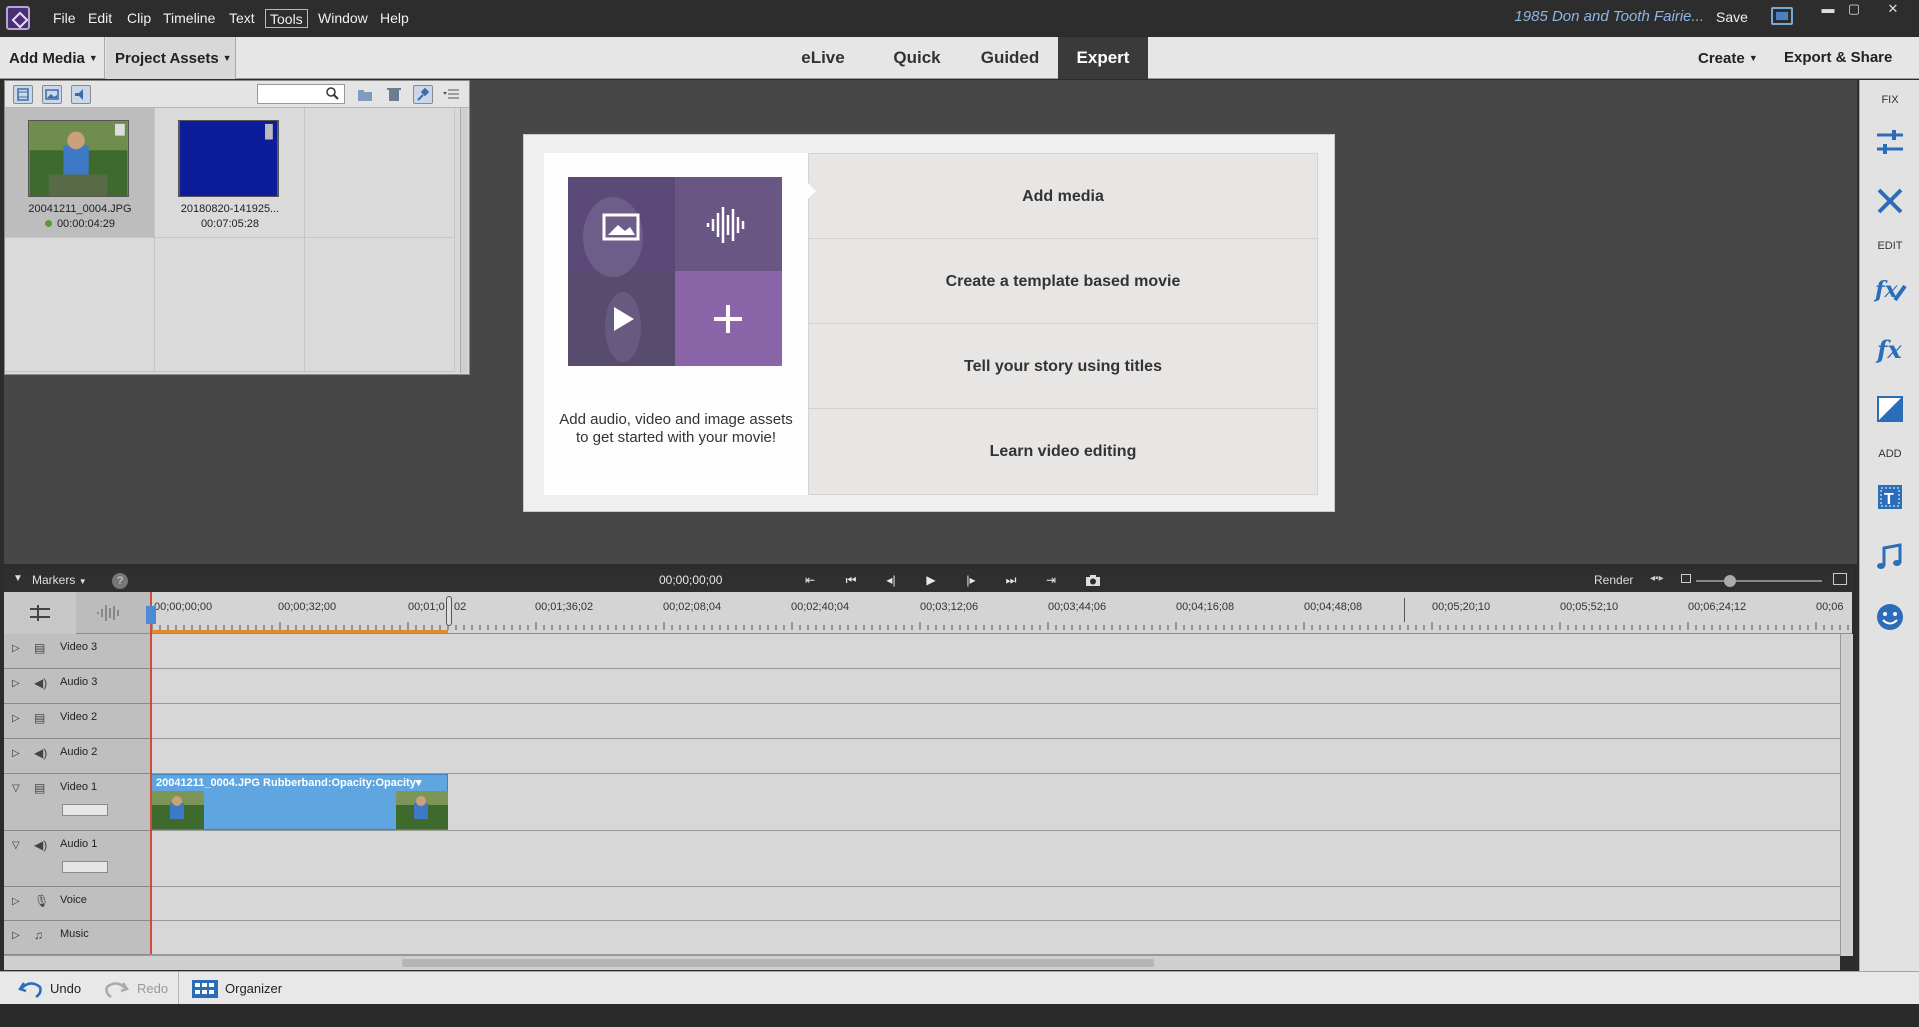  Describe the element at coordinates (77, 721) in the screenshot. I see `track-header-video-2: ▷ ▤ Video 2` at that location.